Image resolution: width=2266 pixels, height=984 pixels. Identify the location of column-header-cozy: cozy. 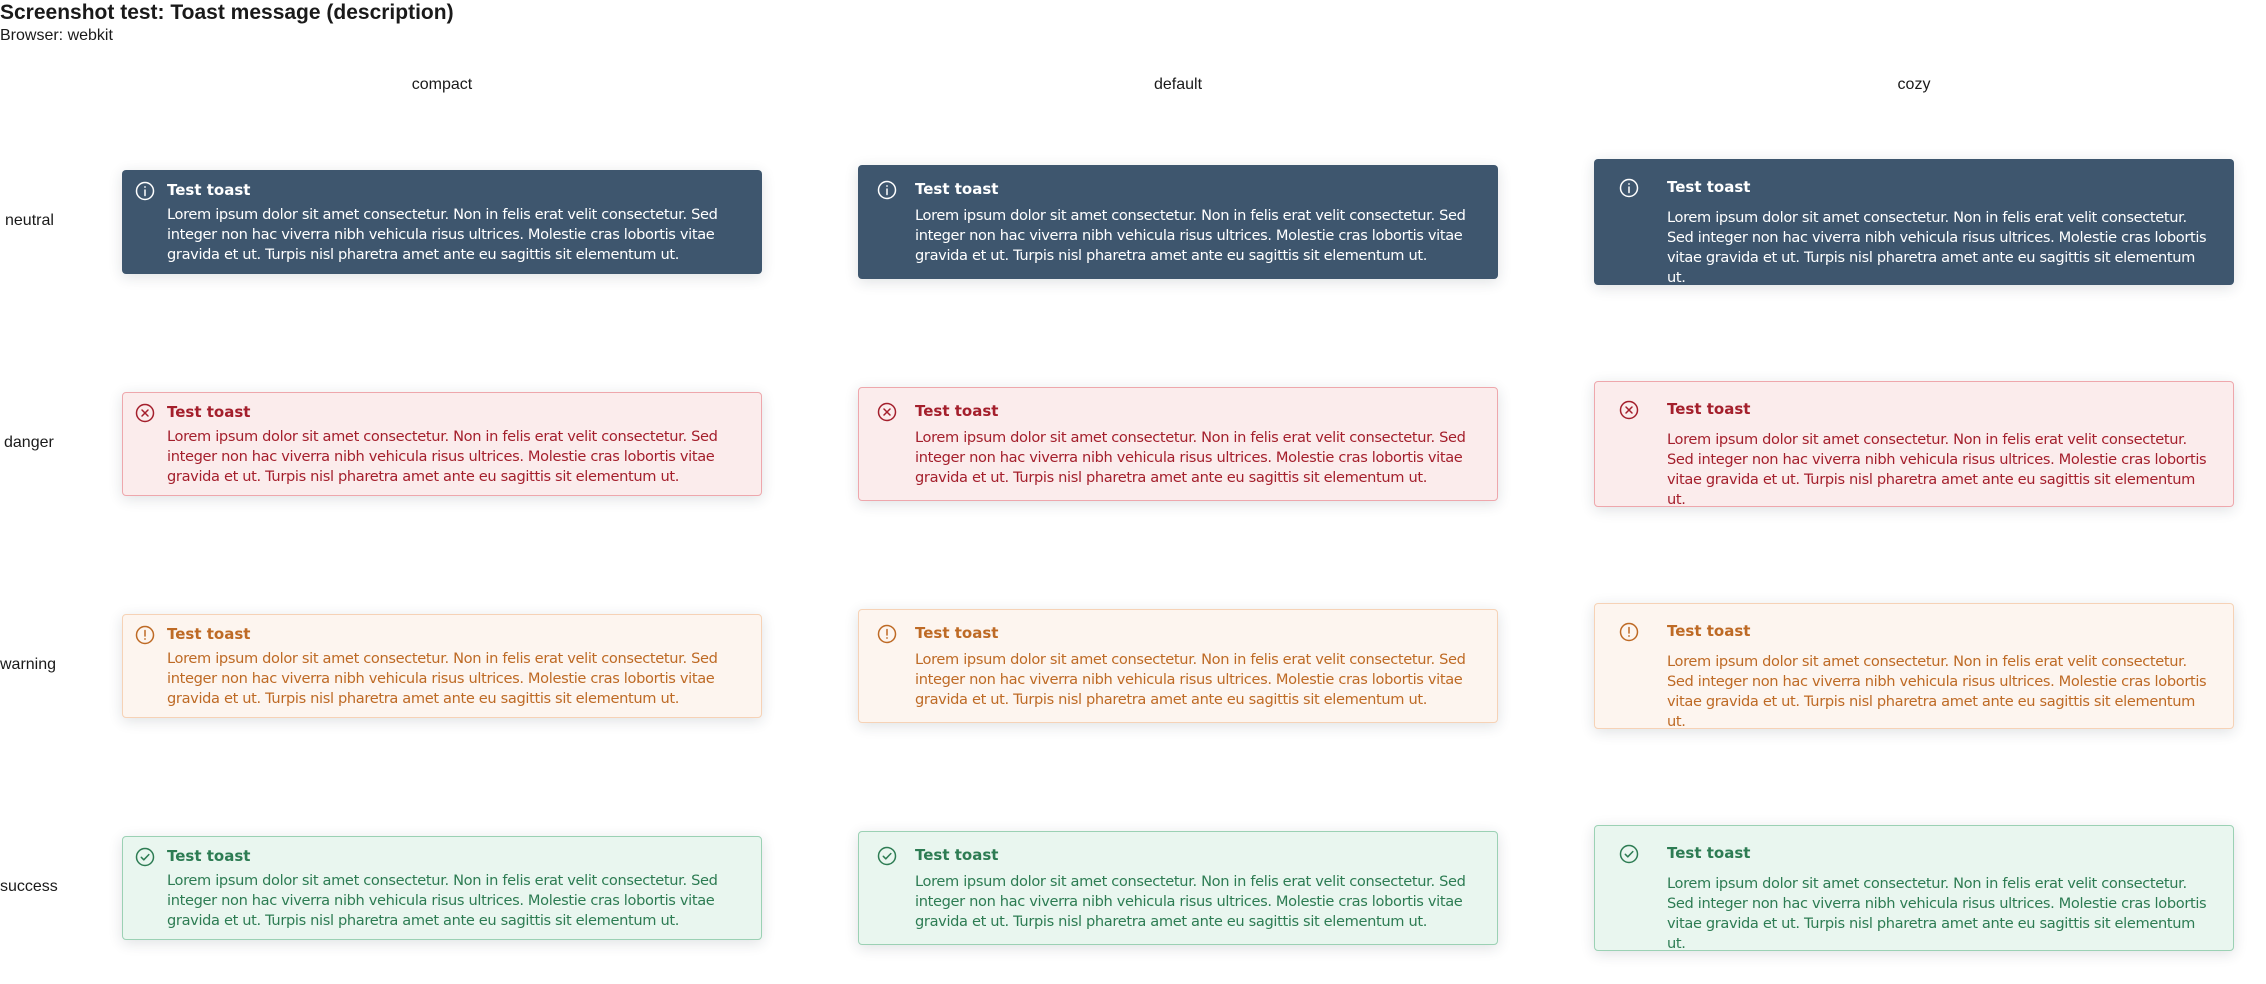
(1914, 84).